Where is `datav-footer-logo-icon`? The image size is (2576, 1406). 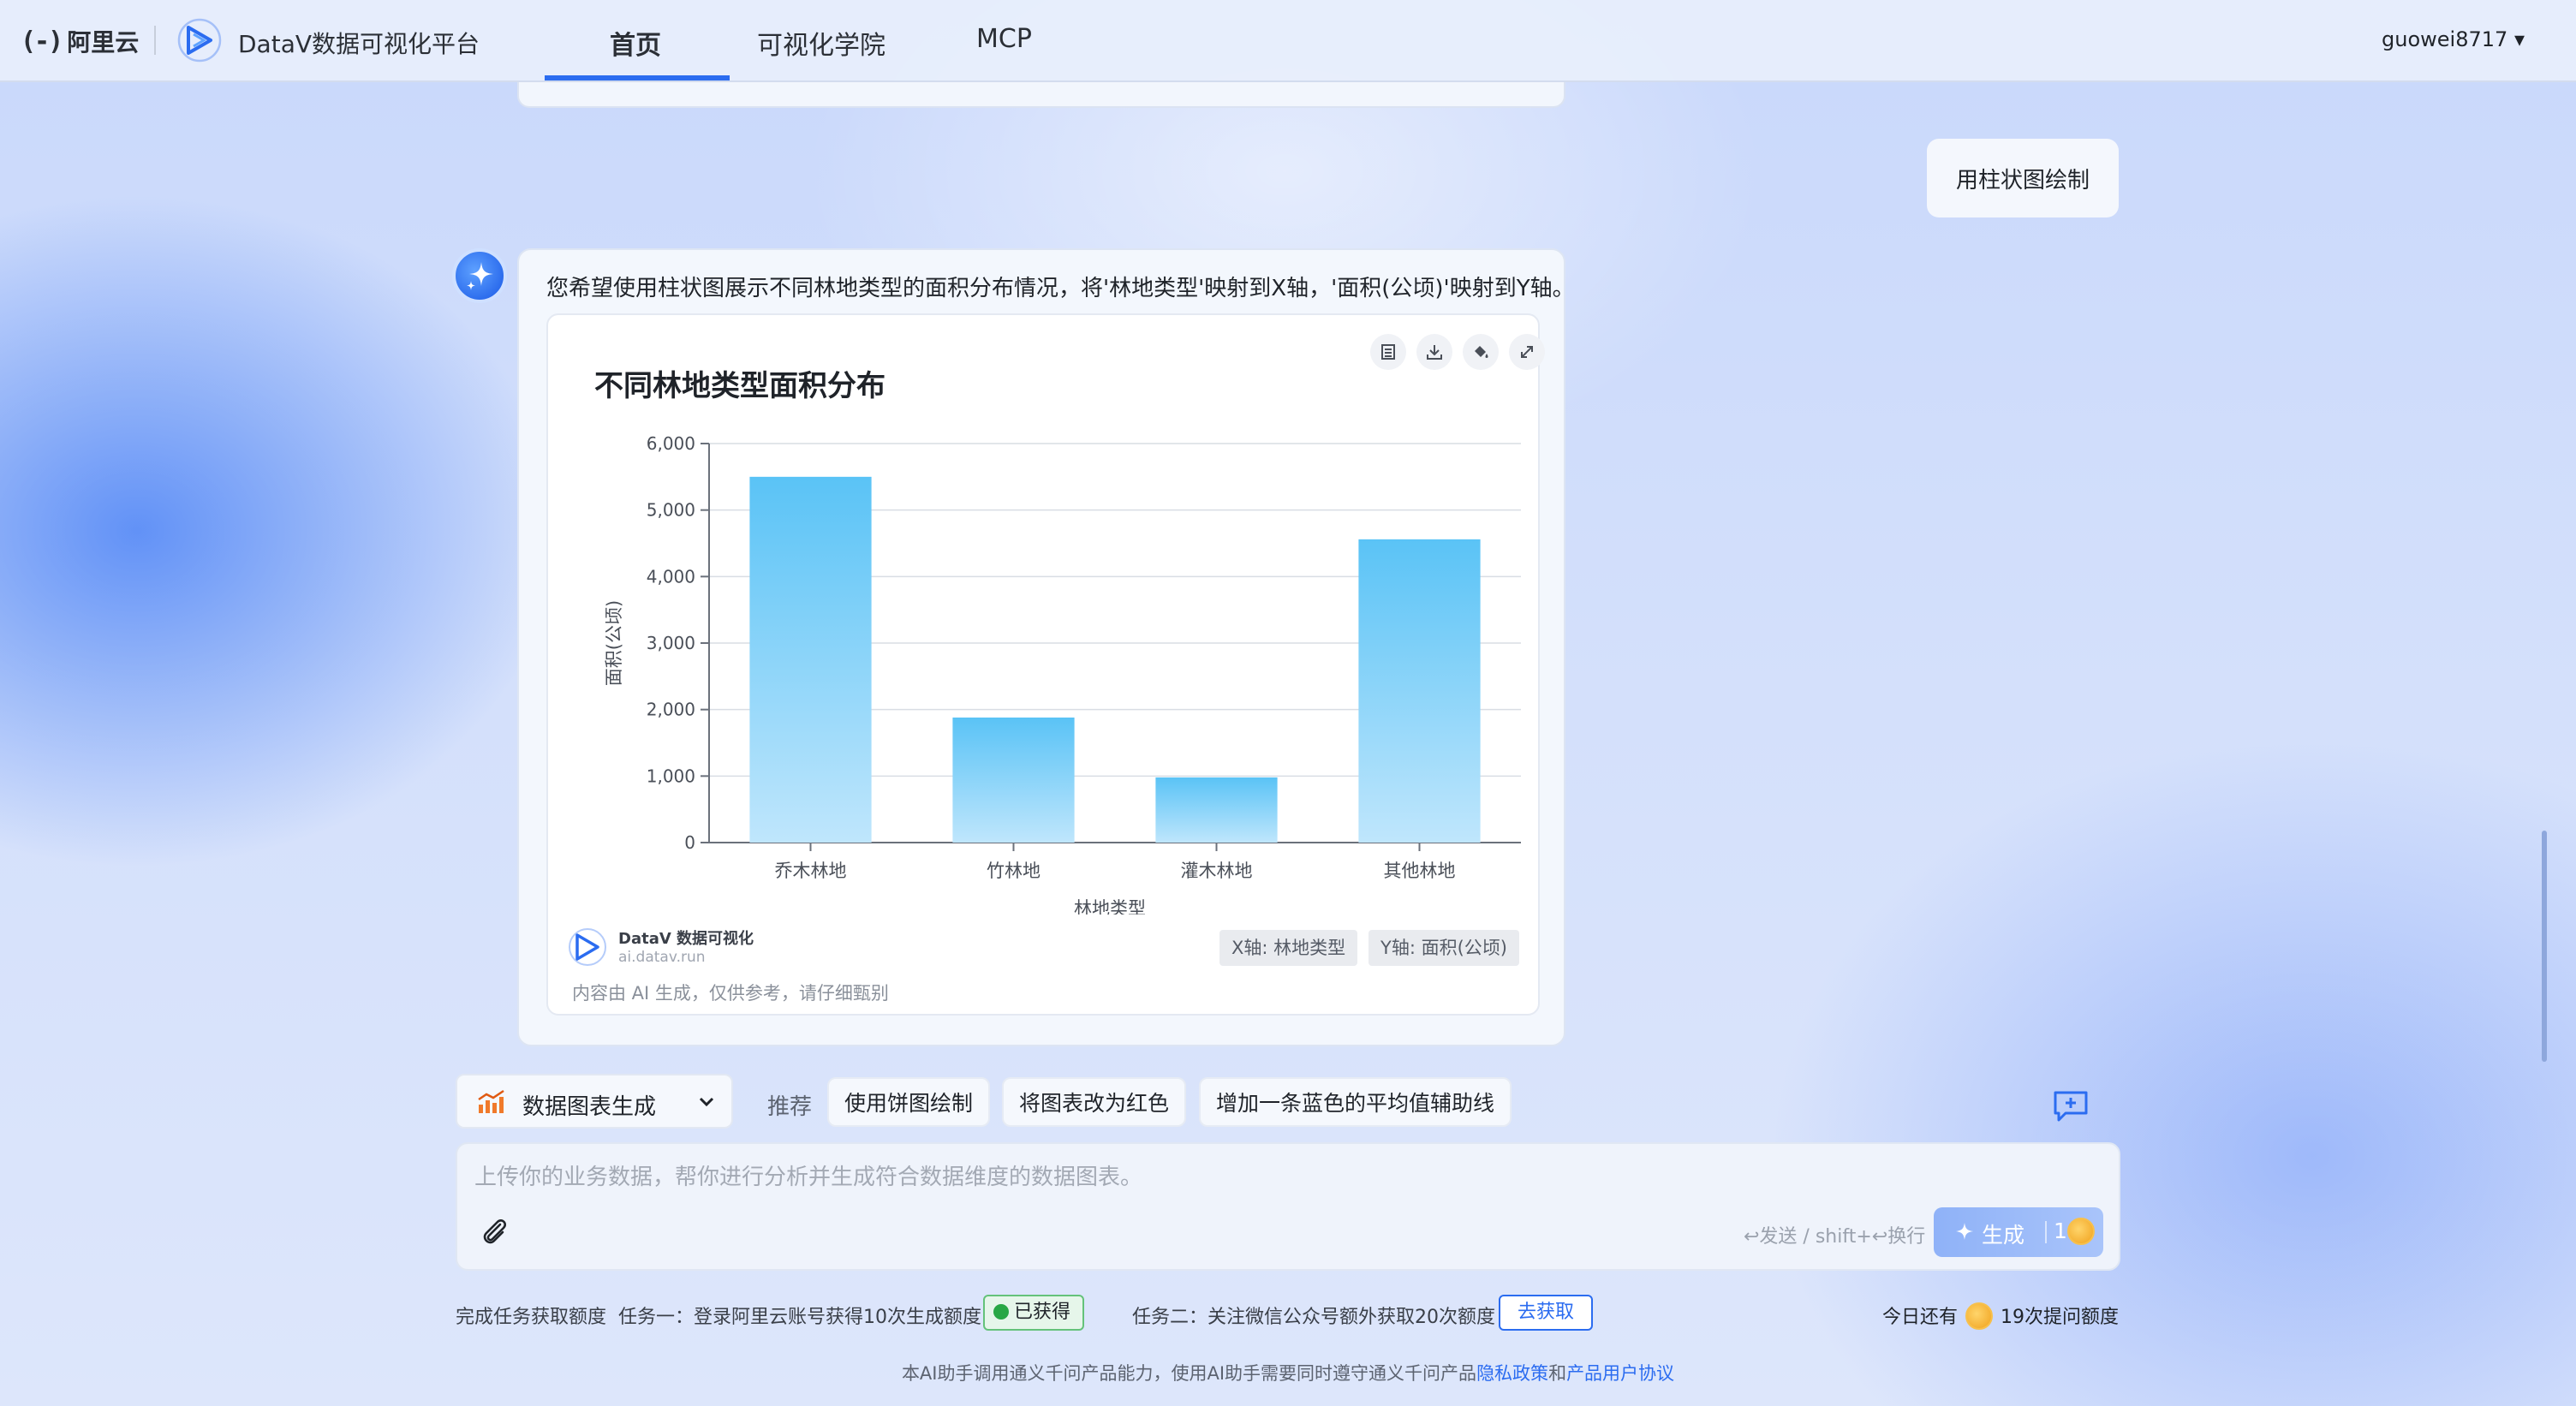
datav-footer-logo-icon is located at coordinates (587, 947).